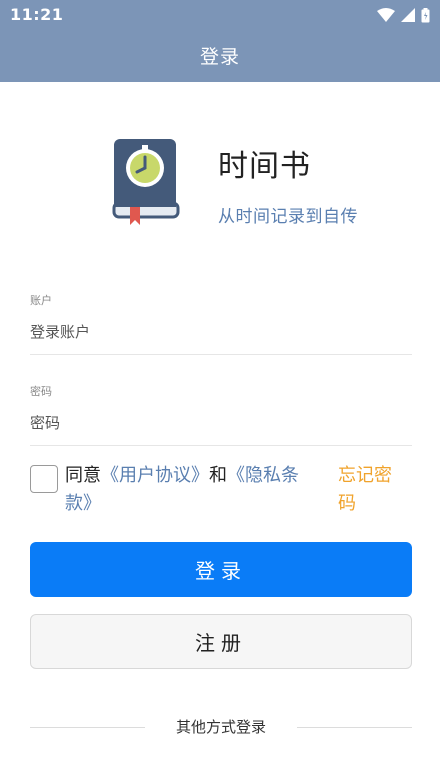  I want to click on other-login-divider: 其他方式登录, so click(221, 727).